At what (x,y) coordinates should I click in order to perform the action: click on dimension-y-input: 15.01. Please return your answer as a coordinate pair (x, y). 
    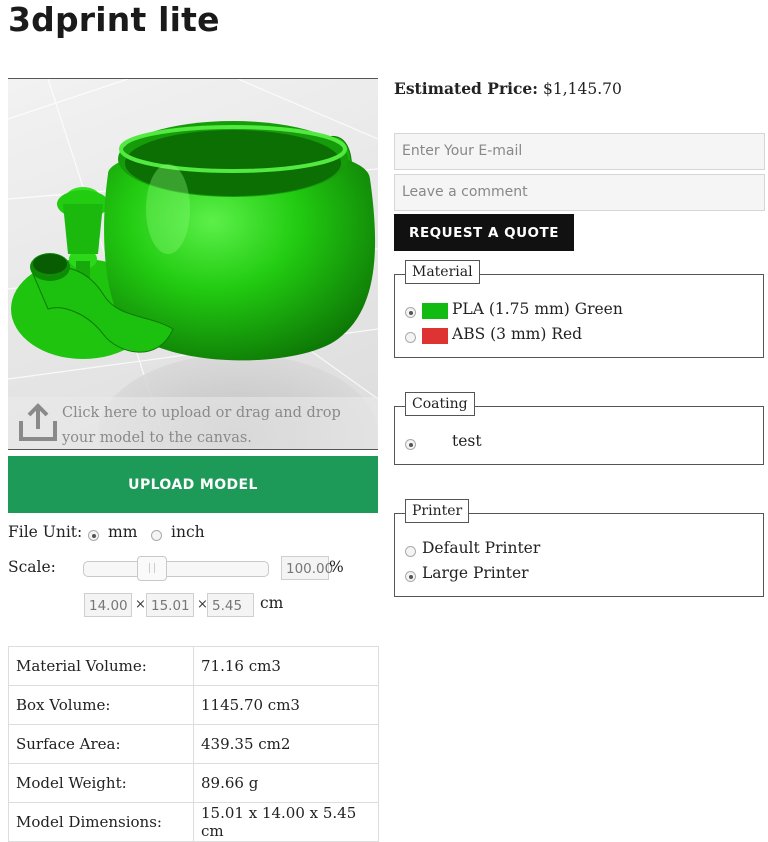
    Looking at the image, I should click on (170, 605).